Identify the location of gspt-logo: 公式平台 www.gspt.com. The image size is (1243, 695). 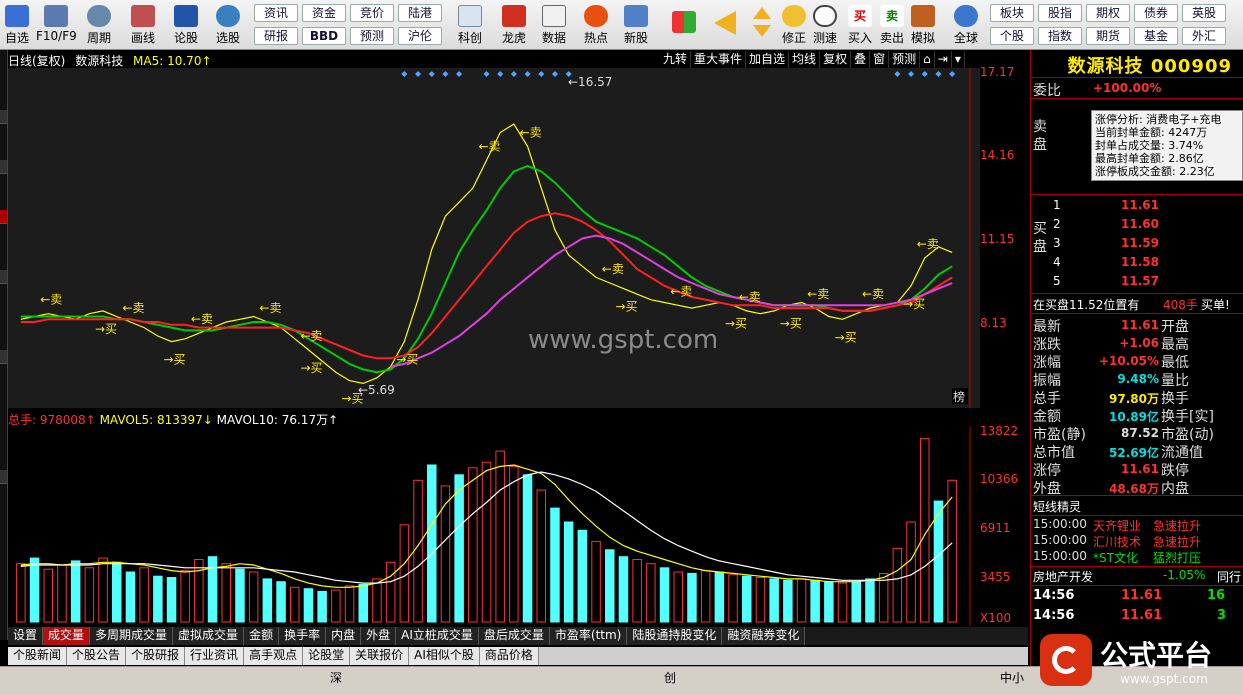
(1140, 661).